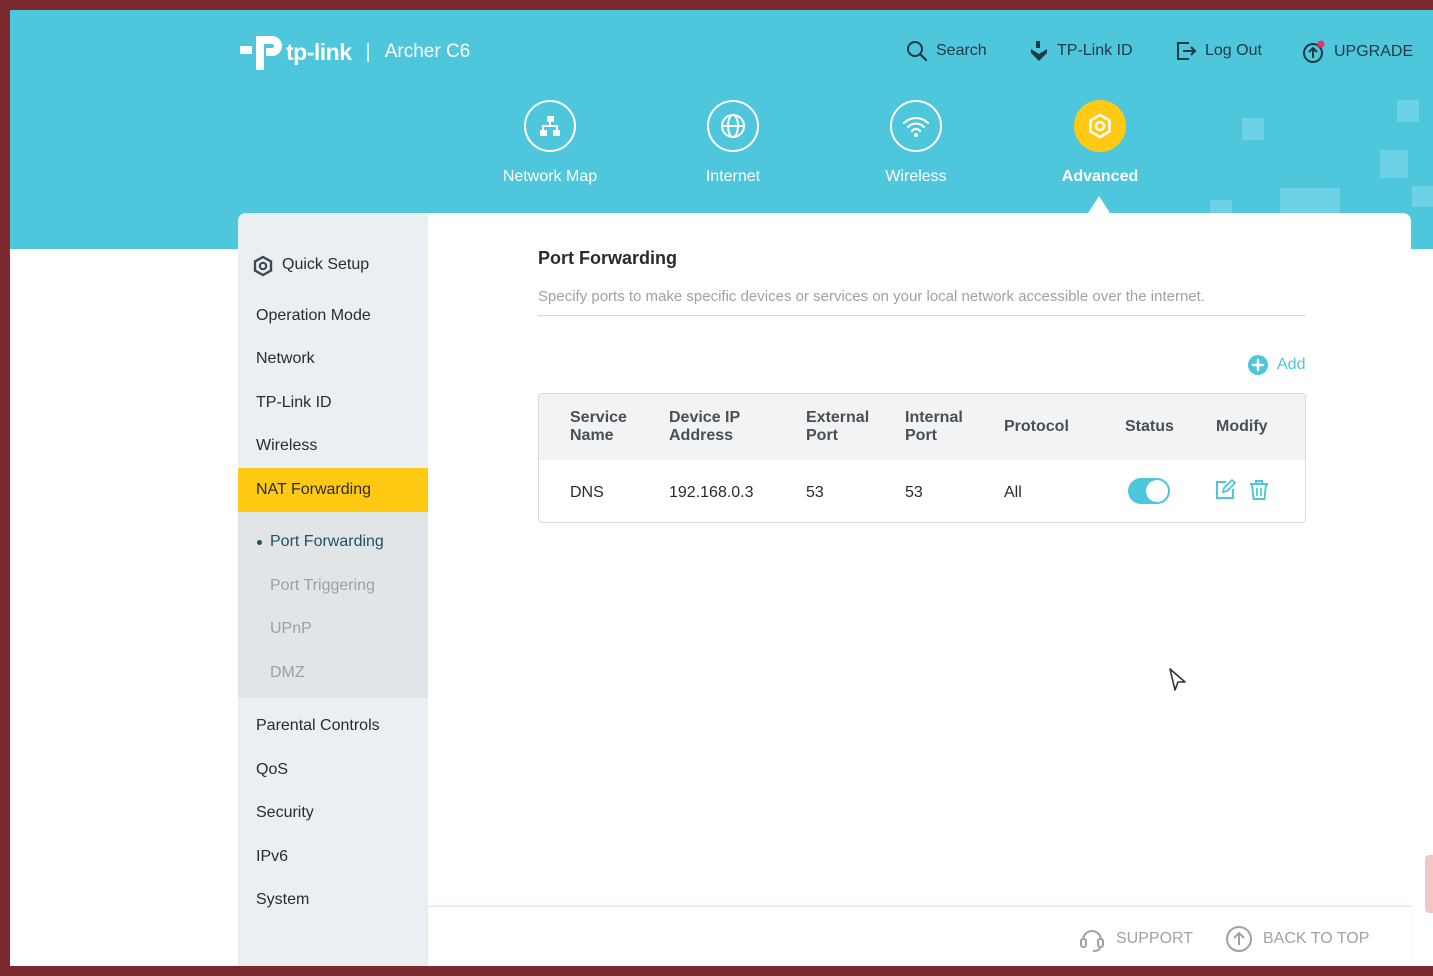 The height and width of the screenshot is (976, 1433). What do you see at coordinates (333, 359) in the screenshot?
I see `sidebar-item-network: Network` at bounding box center [333, 359].